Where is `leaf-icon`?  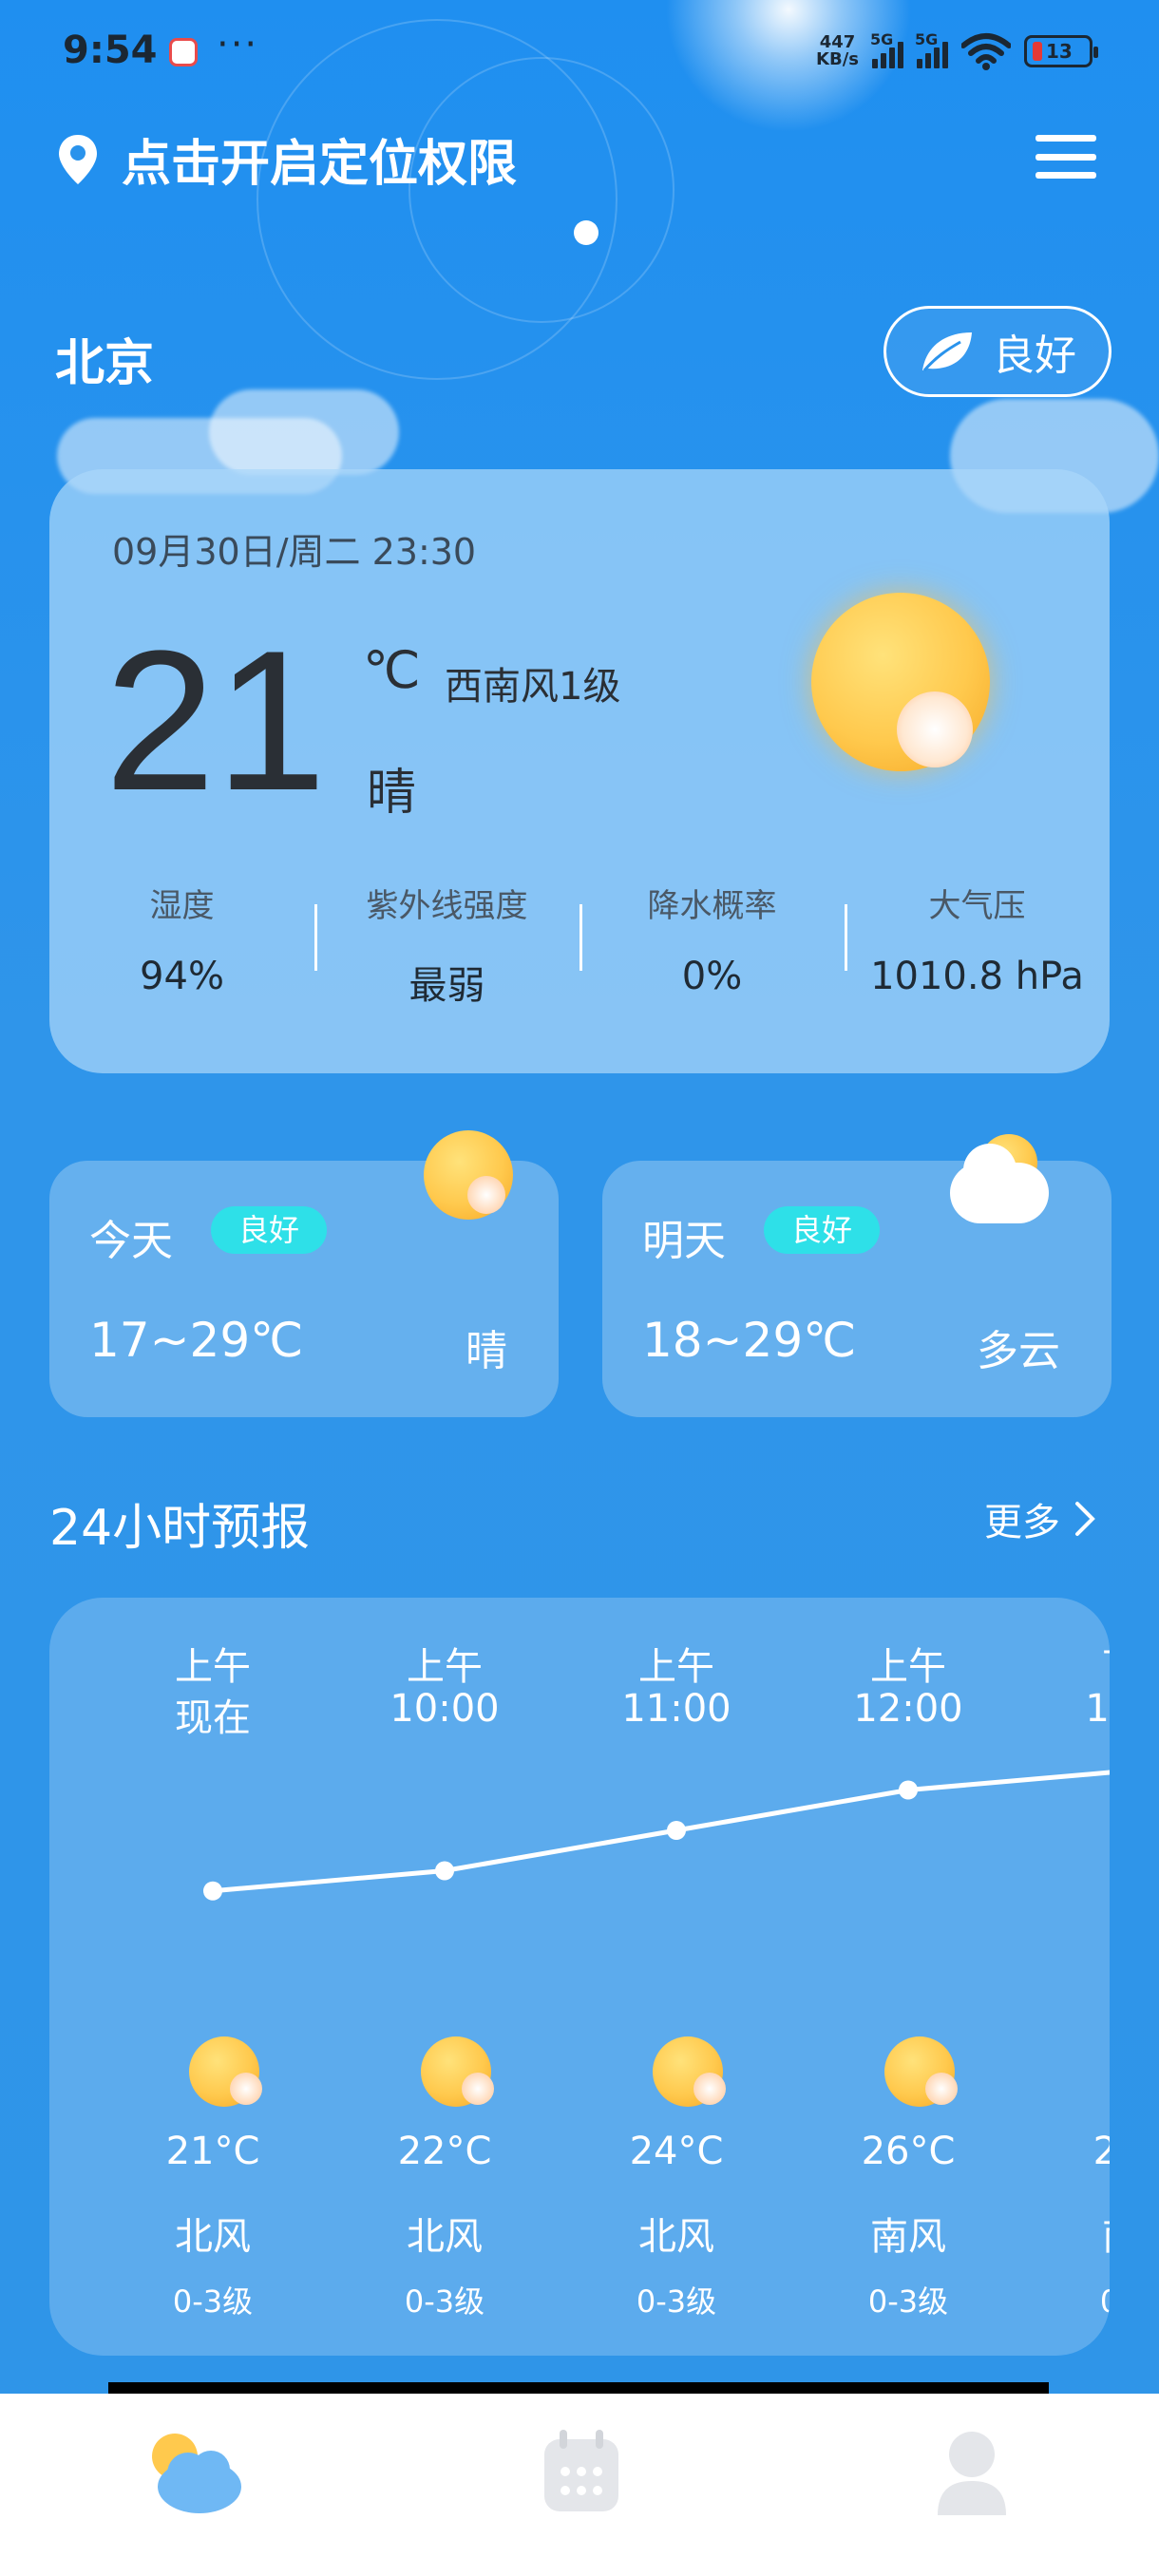 leaf-icon is located at coordinates (947, 351).